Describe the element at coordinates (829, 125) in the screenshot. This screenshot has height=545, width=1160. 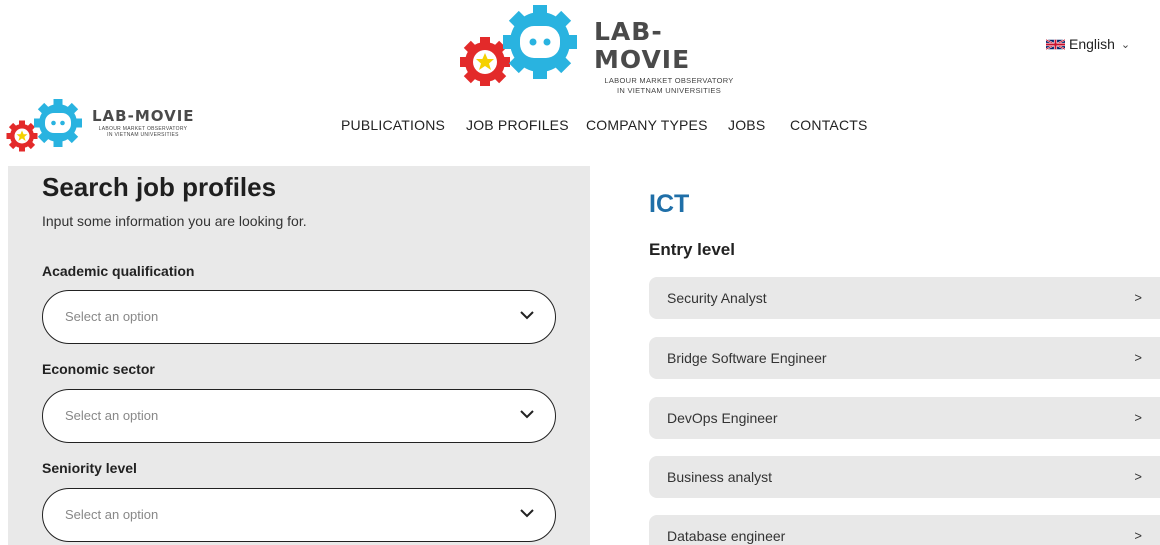
I see `nav-contacts: CONTACTS` at that location.